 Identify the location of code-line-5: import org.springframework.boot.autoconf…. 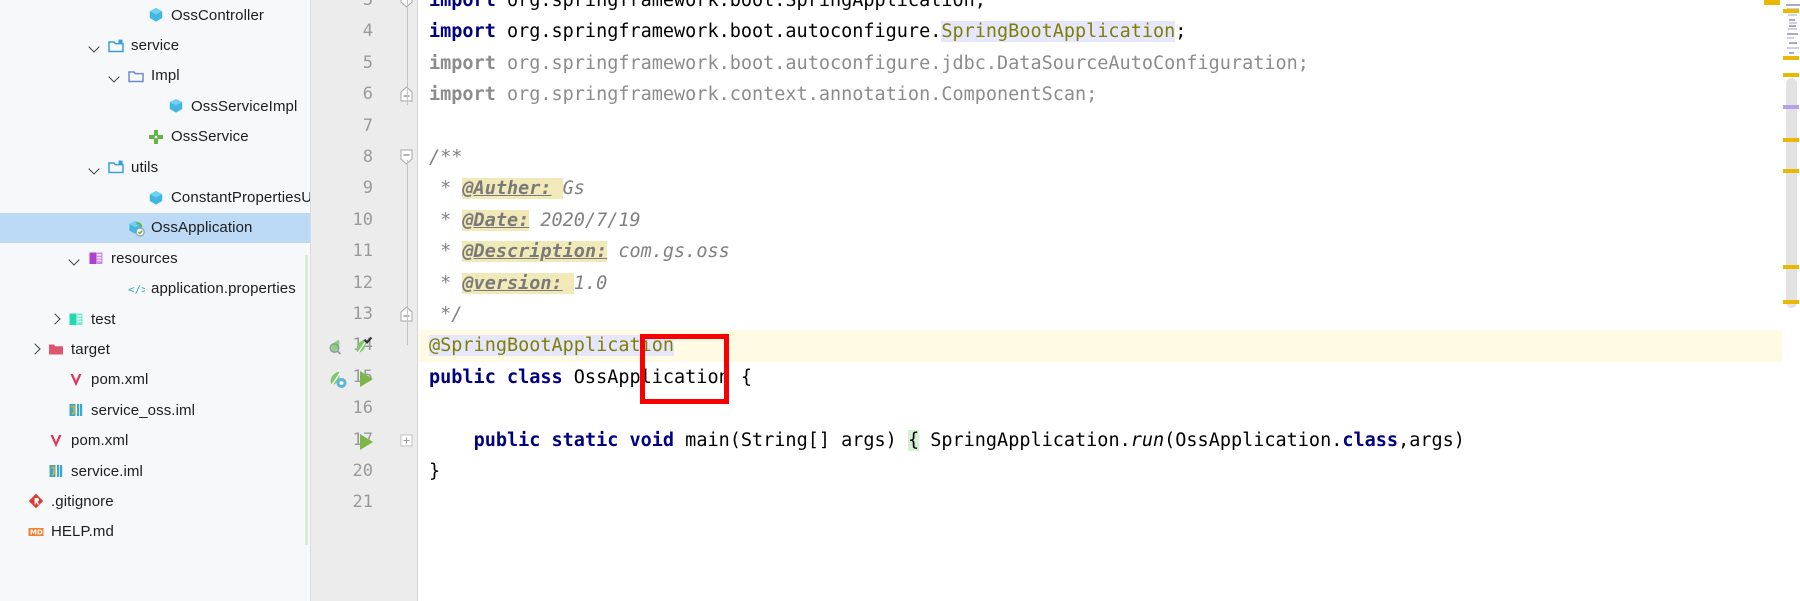
(1109, 63).